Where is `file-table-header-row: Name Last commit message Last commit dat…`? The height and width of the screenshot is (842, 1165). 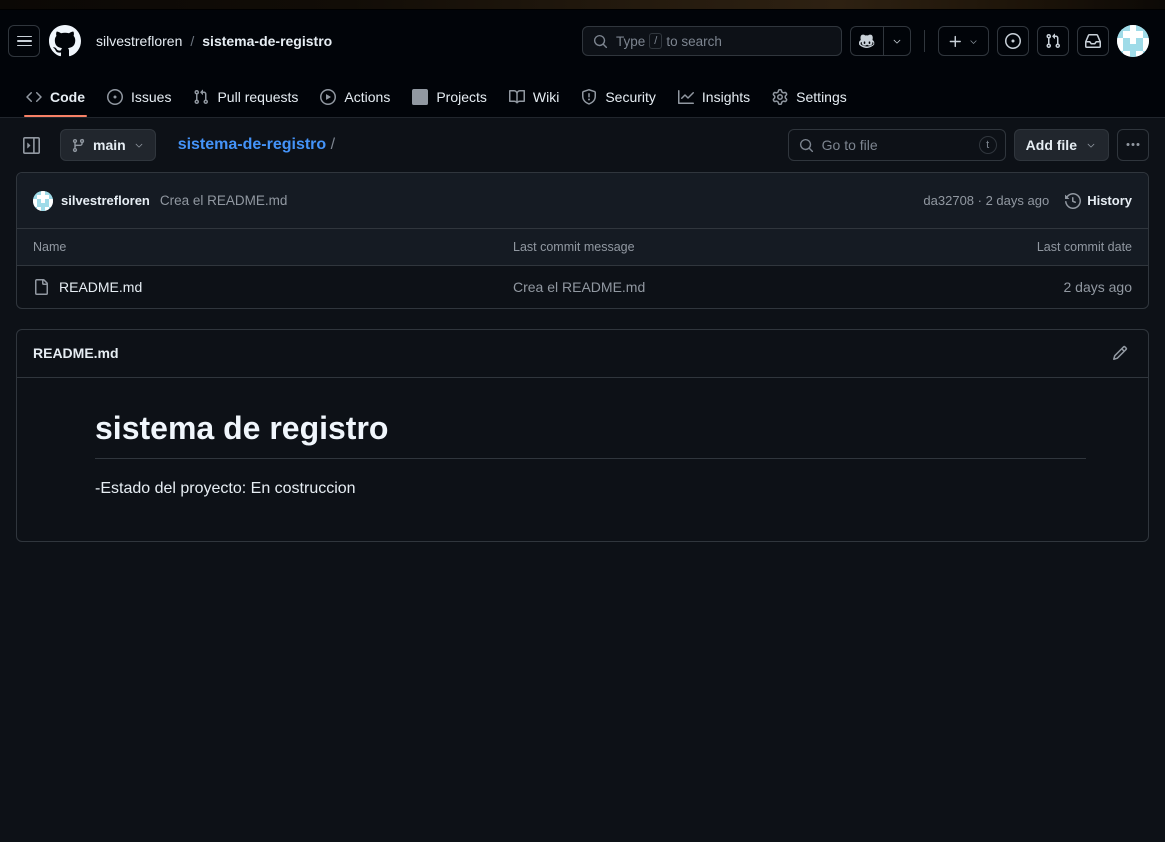
file-table-header-row: Name Last commit message Last commit dat… is located at coordinates (582, 247).